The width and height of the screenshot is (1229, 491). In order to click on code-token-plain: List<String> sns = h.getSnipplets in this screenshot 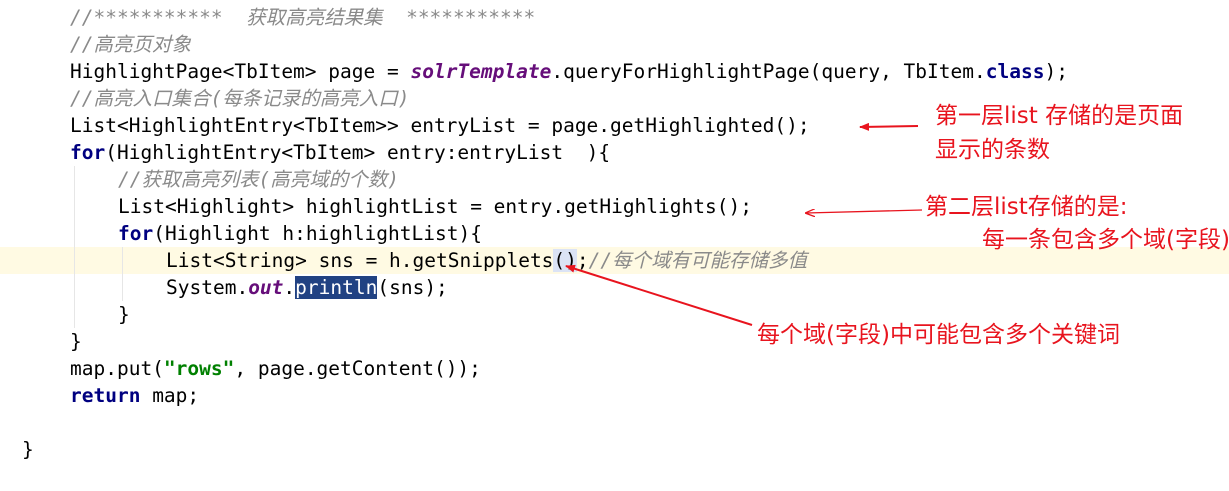, I will do `click(360, 260)`.